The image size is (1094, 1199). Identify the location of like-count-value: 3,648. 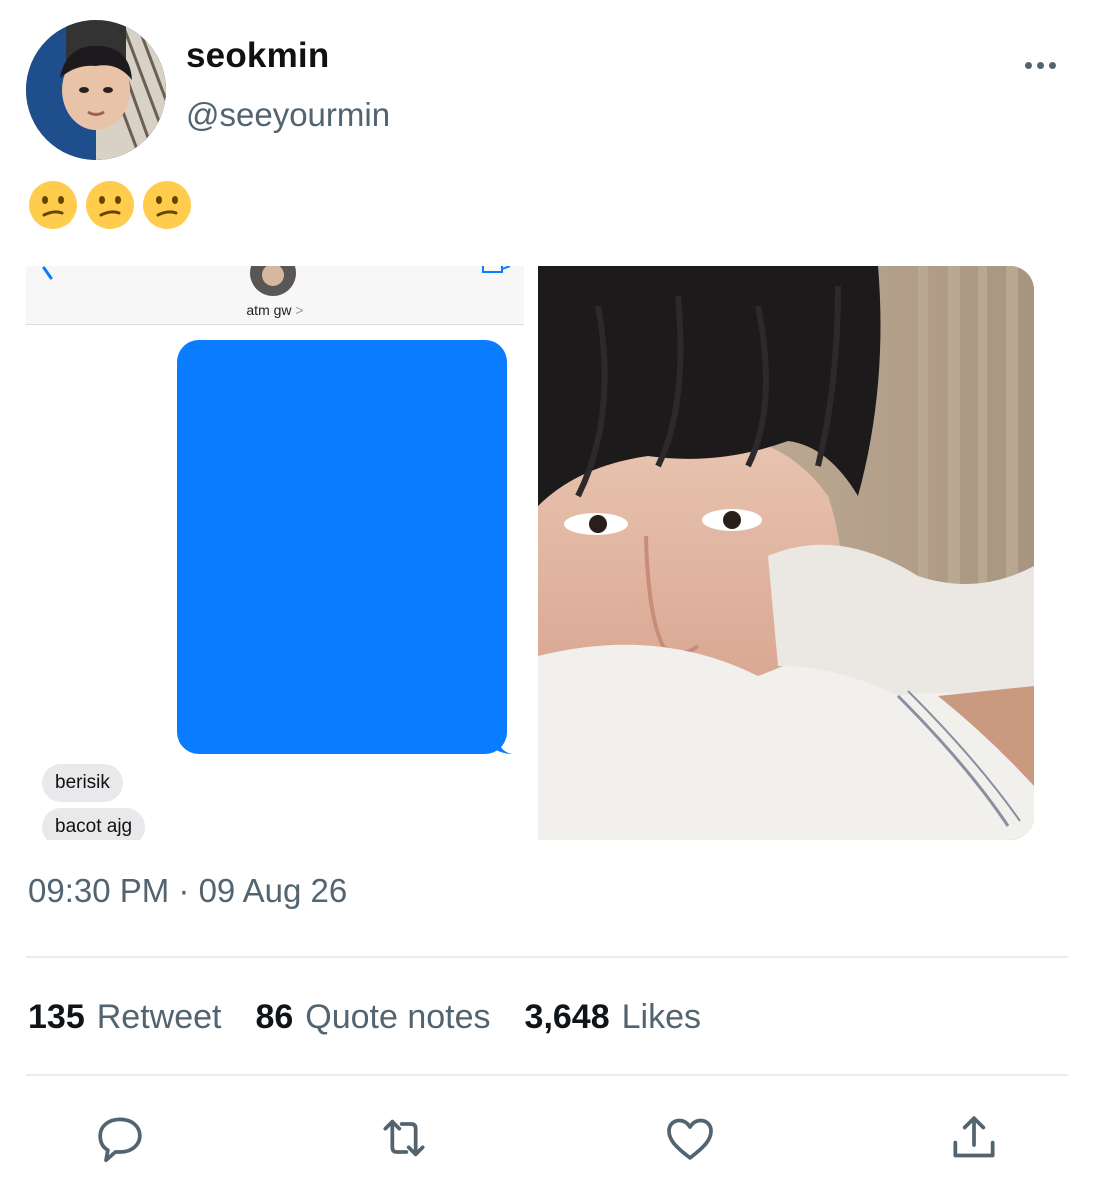
(567, 1017).